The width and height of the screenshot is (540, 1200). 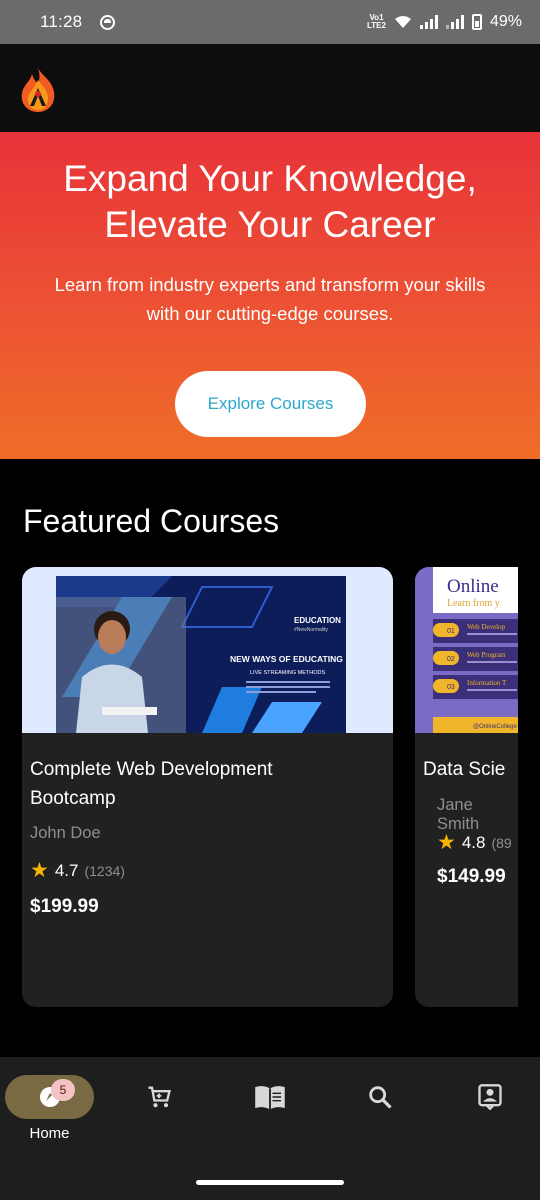 What do you see at coordinates (451, 631) in the screenshot?
I see `thumb2-num1: 01` at bounding box center [451, 631].